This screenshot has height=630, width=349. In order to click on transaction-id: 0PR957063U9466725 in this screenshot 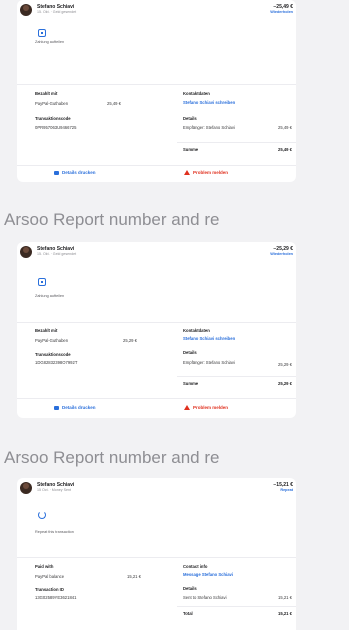, I will do `click(56, 127)`.